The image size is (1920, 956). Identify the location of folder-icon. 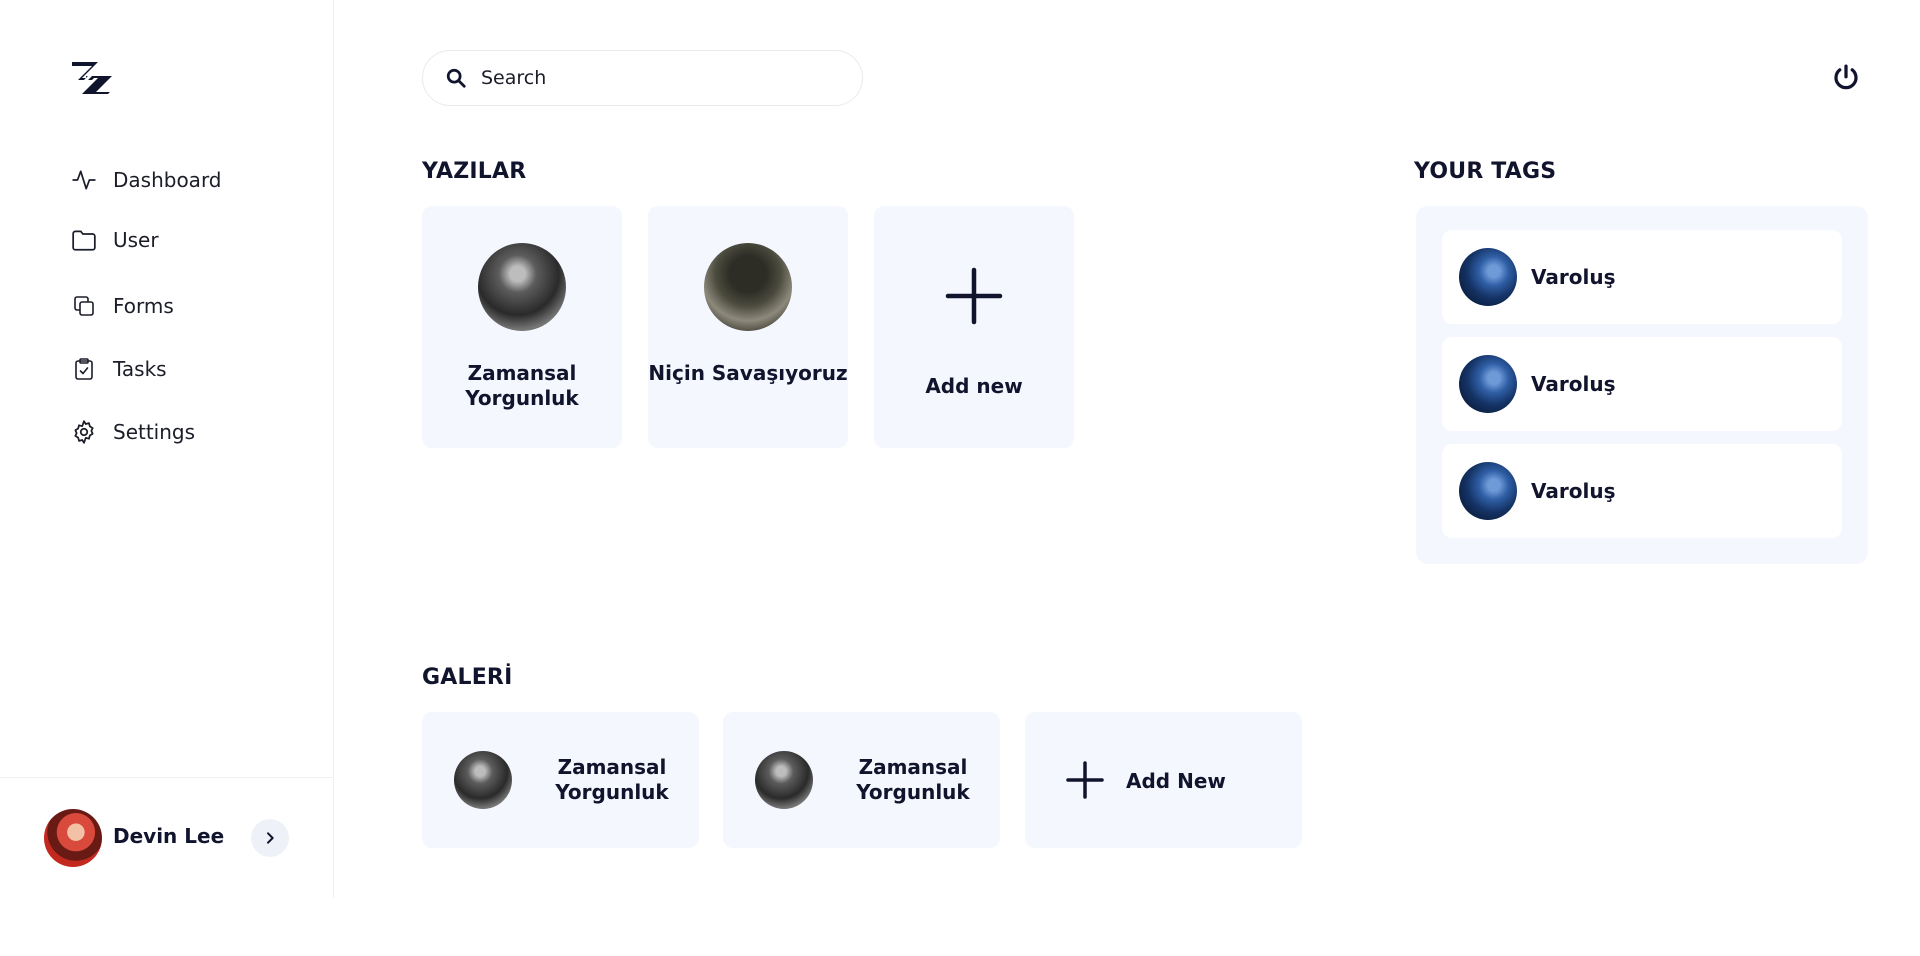
(84, 240).